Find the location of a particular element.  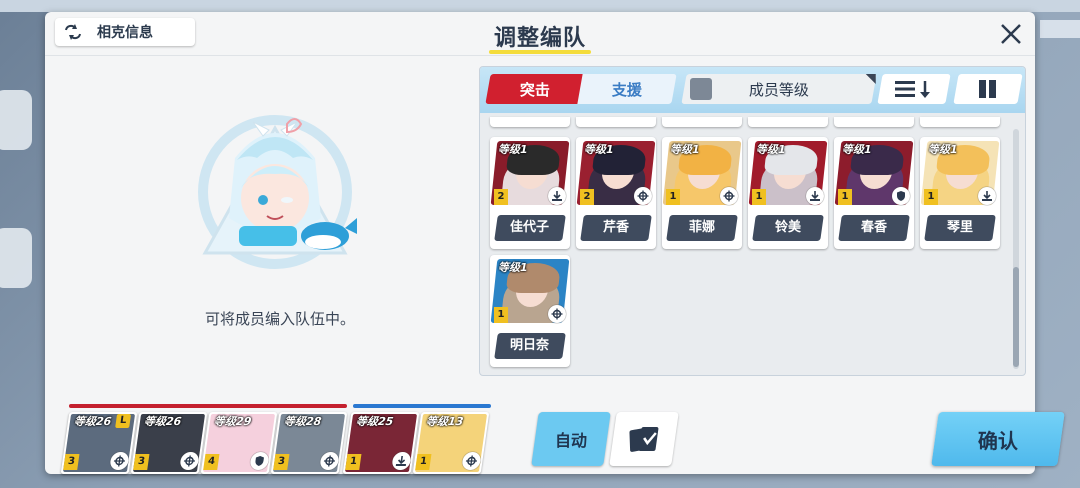

member-name-plate: 菲娜 is located at coordinates (702, 228).